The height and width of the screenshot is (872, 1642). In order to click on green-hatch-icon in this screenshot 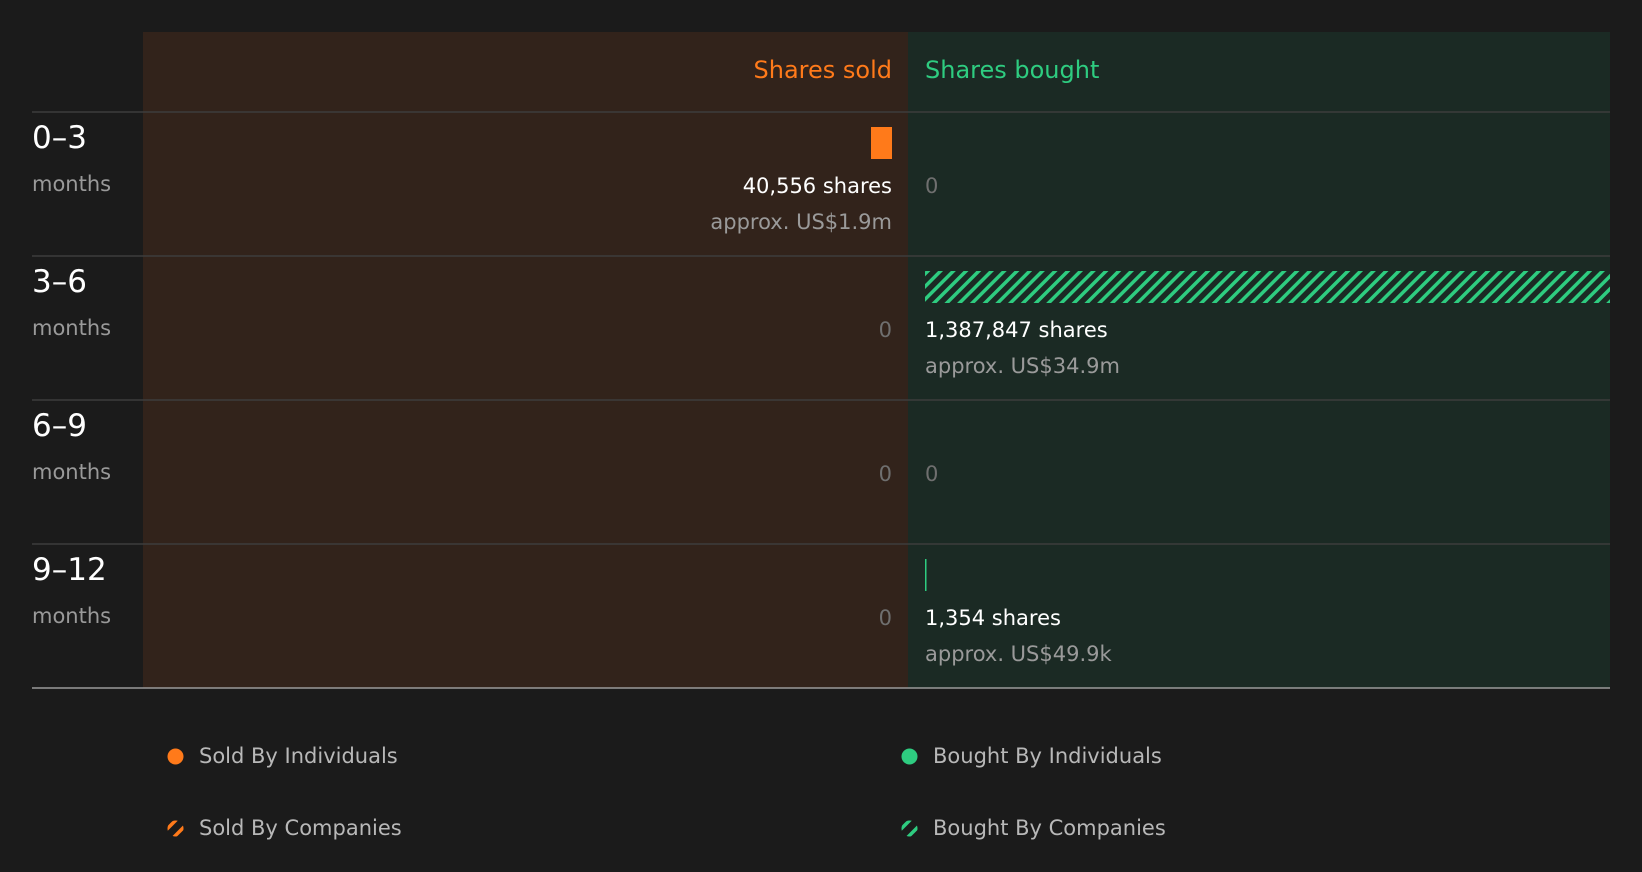, I will do `click(909, 828)`.